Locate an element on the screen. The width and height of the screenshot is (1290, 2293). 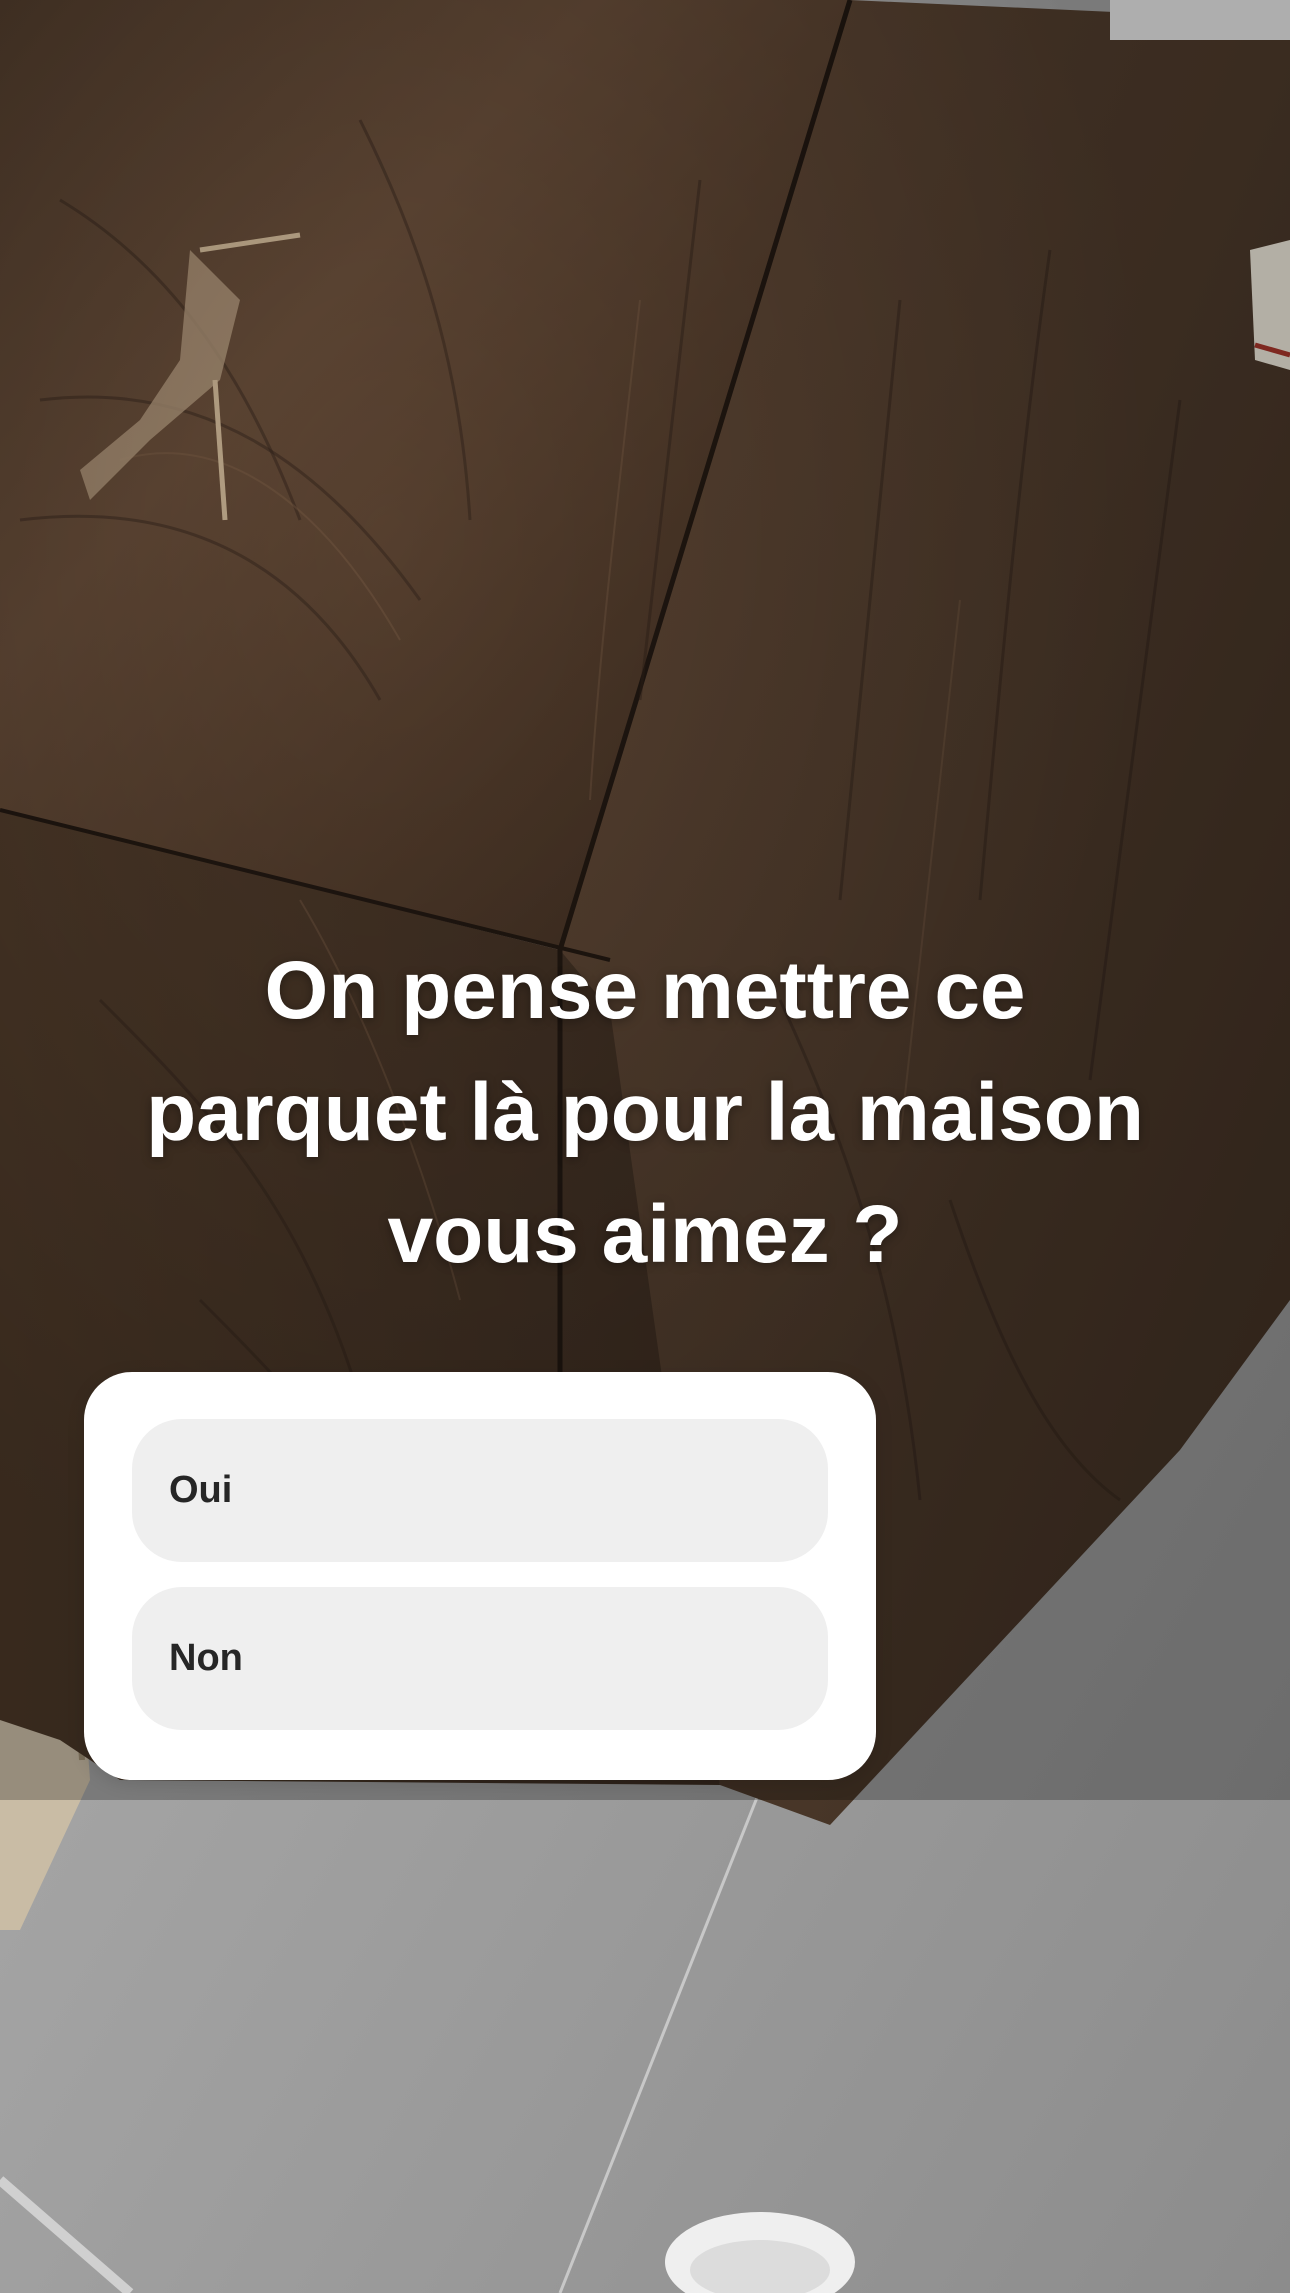
poll-option-oui: Oui is located at coordinates (480, 1490).